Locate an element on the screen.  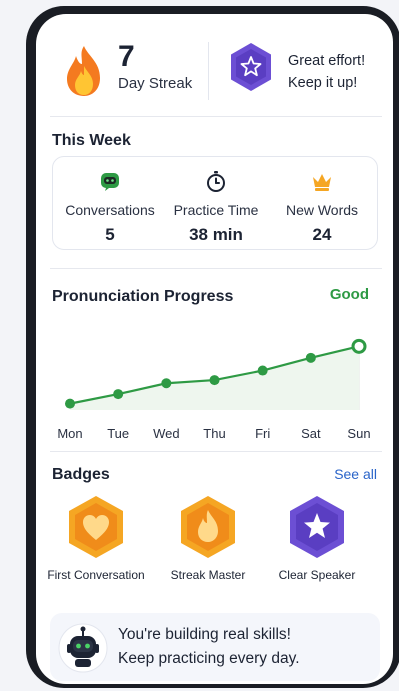
stat-label: Conversations is located at coordinates (110, 210).